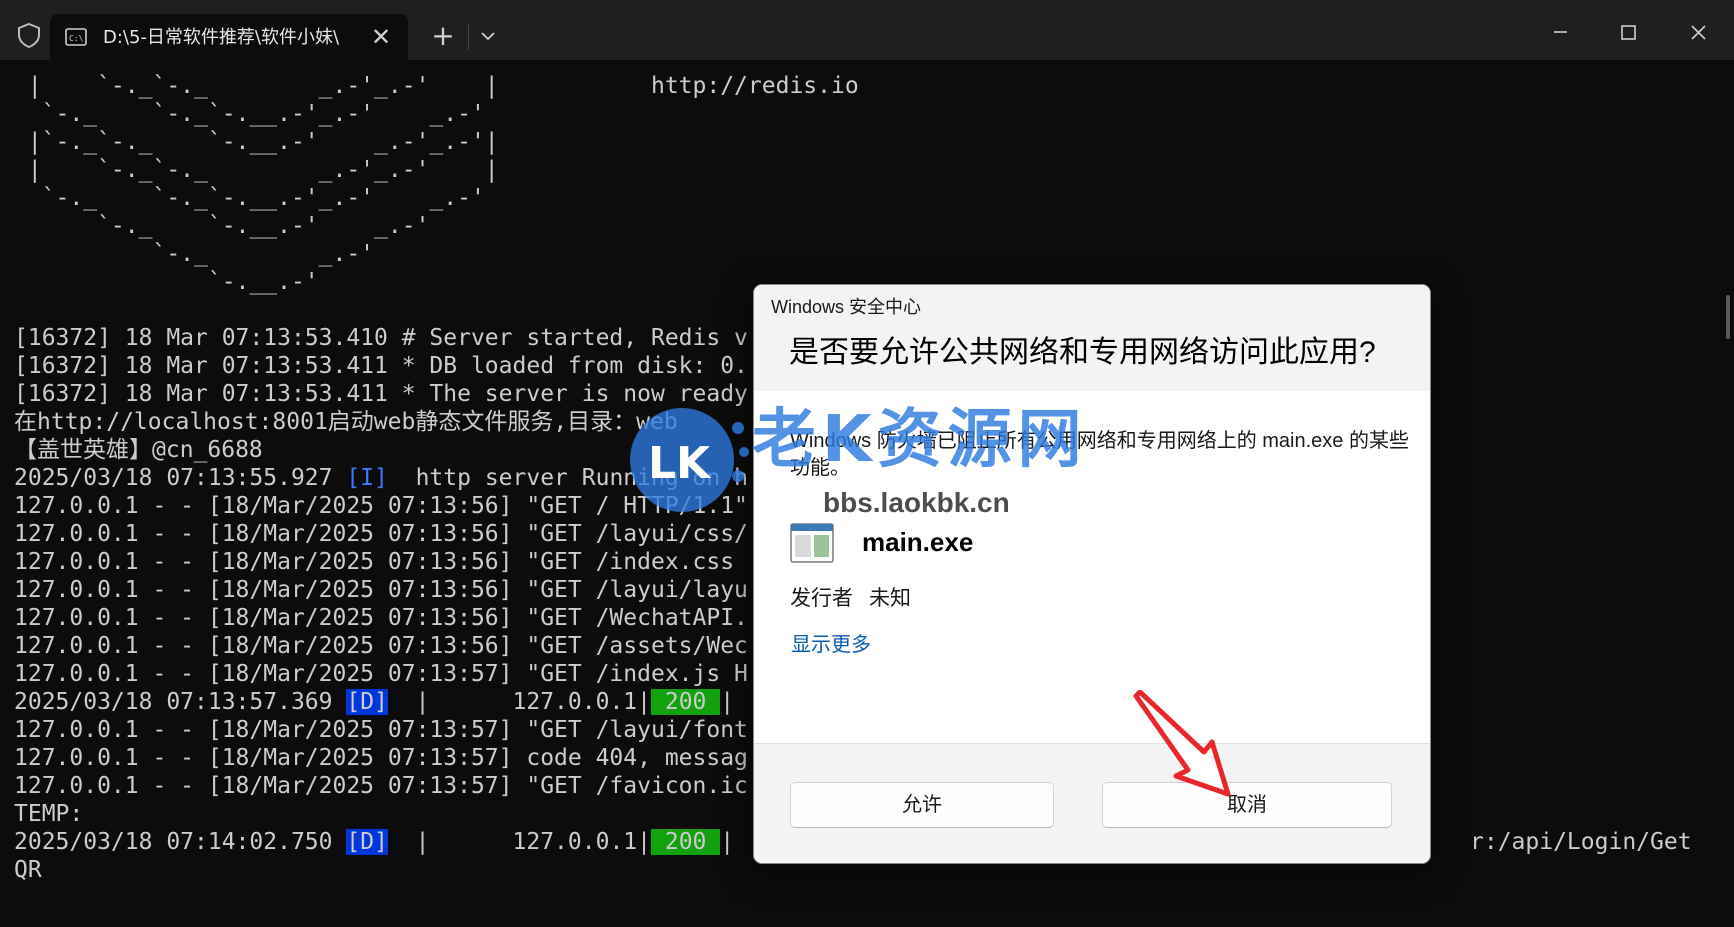 This screenshot has height=927, width=1734. Describe the element at coordinates (256, 170) in the screenshot. I see `terminal-line: | `-._`-._ _.-'_.-' |` at that location.